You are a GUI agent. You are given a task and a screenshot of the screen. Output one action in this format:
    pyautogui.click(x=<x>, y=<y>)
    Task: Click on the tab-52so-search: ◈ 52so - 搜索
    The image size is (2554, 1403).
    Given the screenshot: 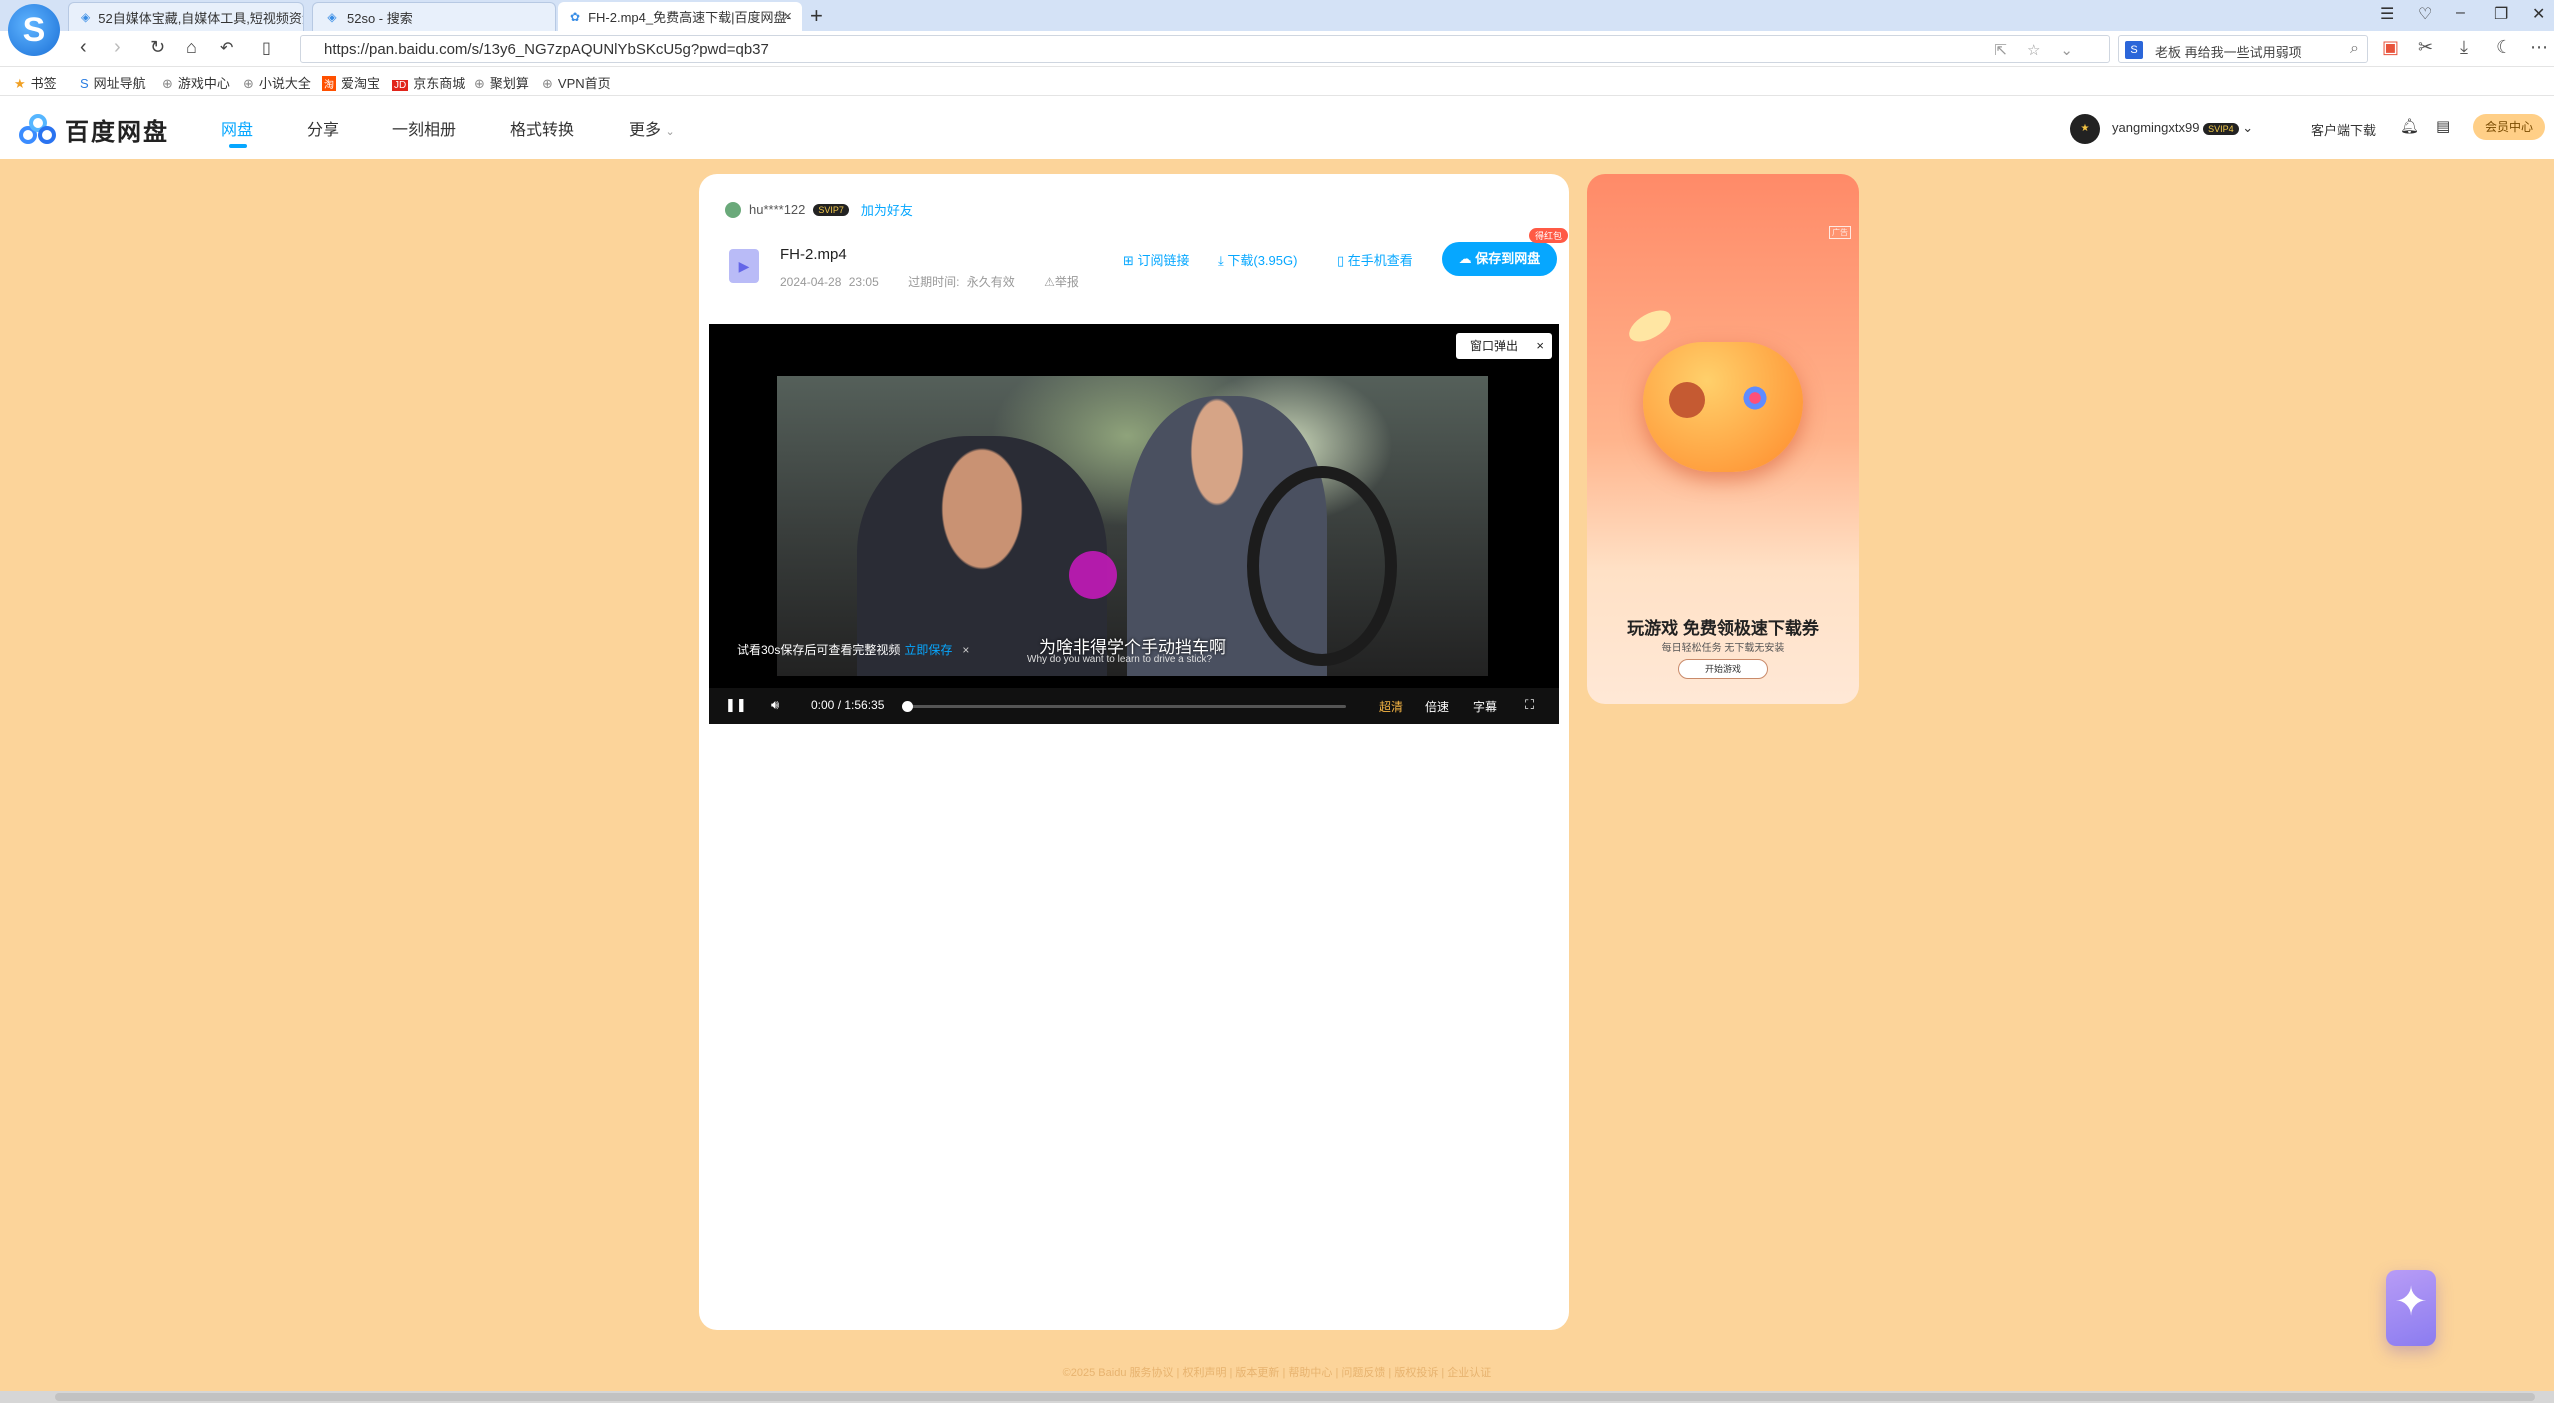 What is the action you would take?
    pyautogui.click(x=434, y=16)
    